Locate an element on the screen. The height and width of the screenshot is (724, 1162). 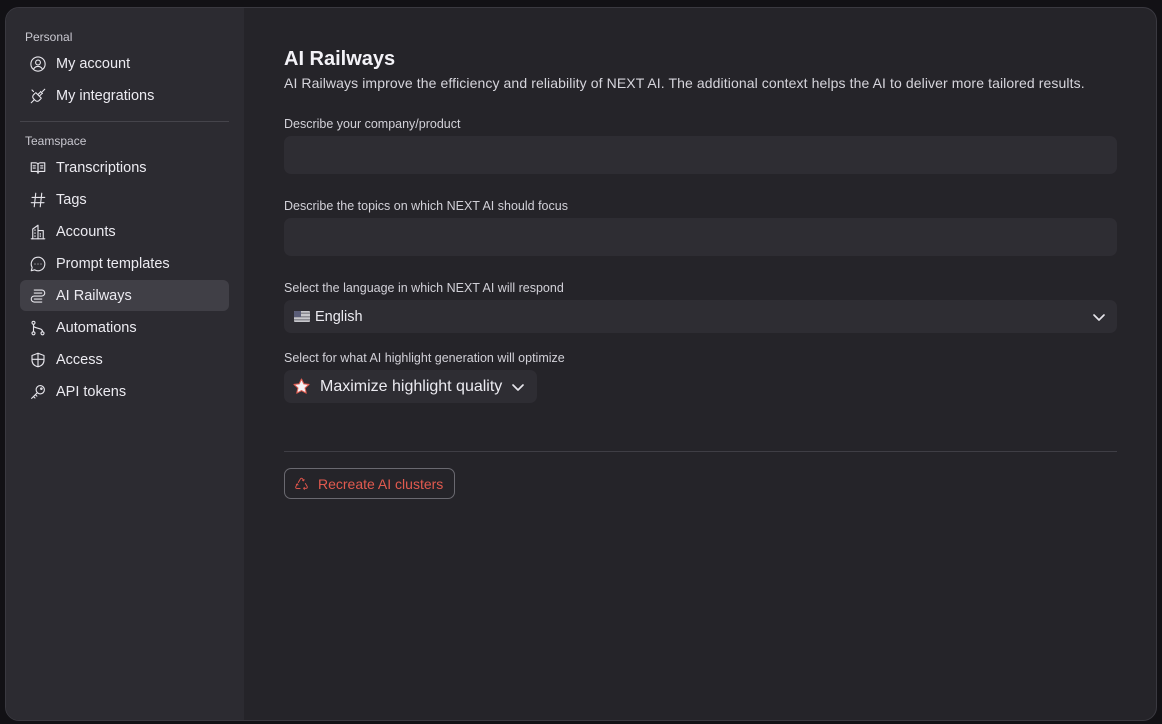
sidebar-item-prompt-templates: Prompt templates is located at coordinates (124, 263).